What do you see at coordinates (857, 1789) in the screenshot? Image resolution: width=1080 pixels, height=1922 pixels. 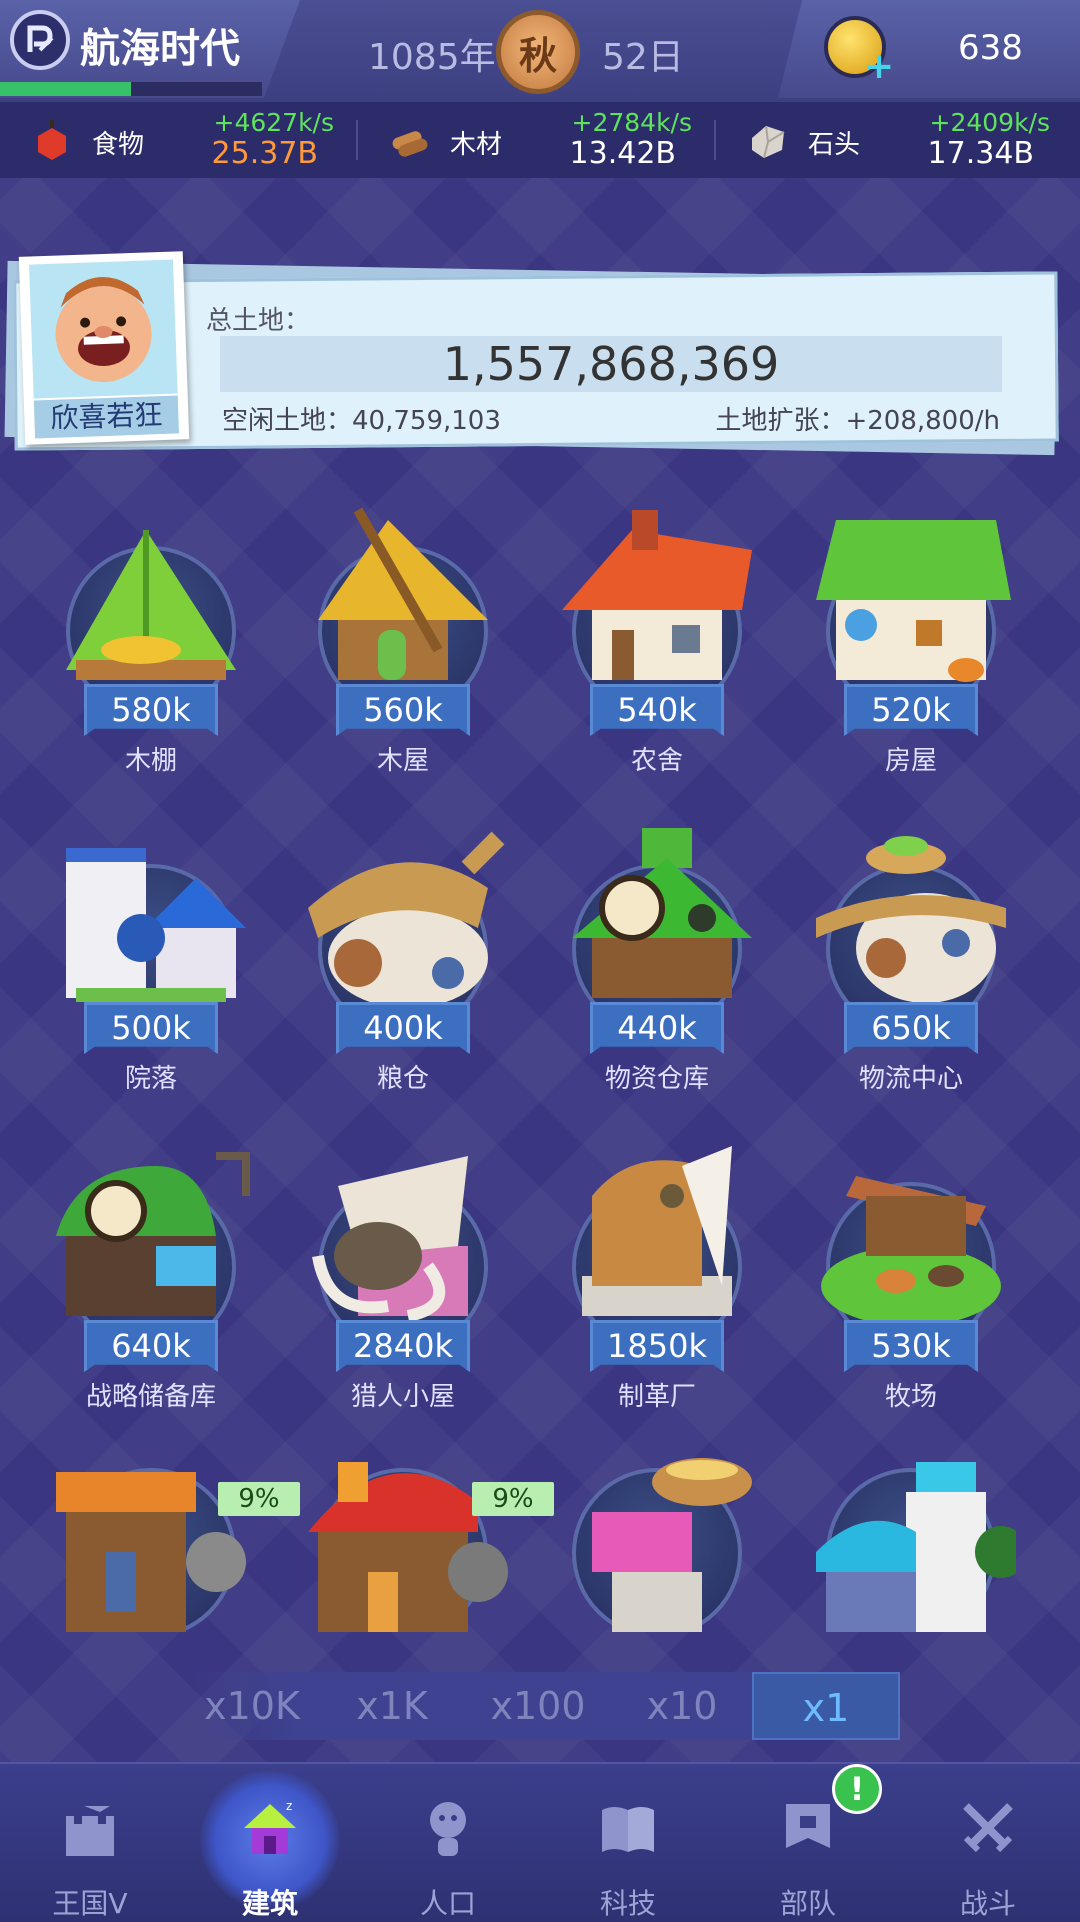 I see `troops-alert-badge: !` at bounding box center [857, 1789].